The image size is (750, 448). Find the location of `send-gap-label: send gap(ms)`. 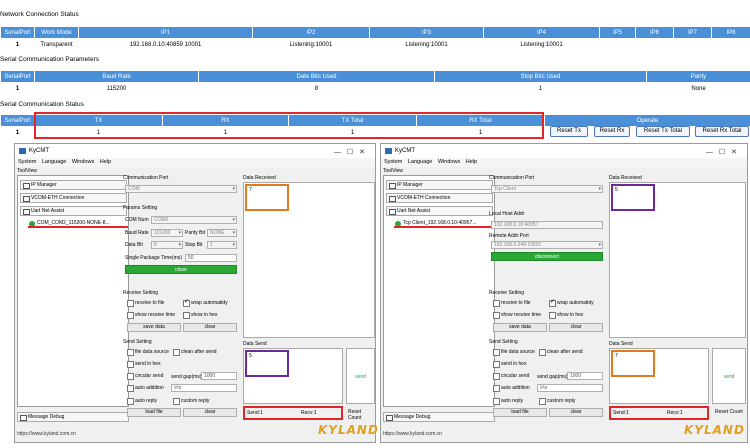

send-gap-label: send gap(ms) is located at coordinates (552, 377).